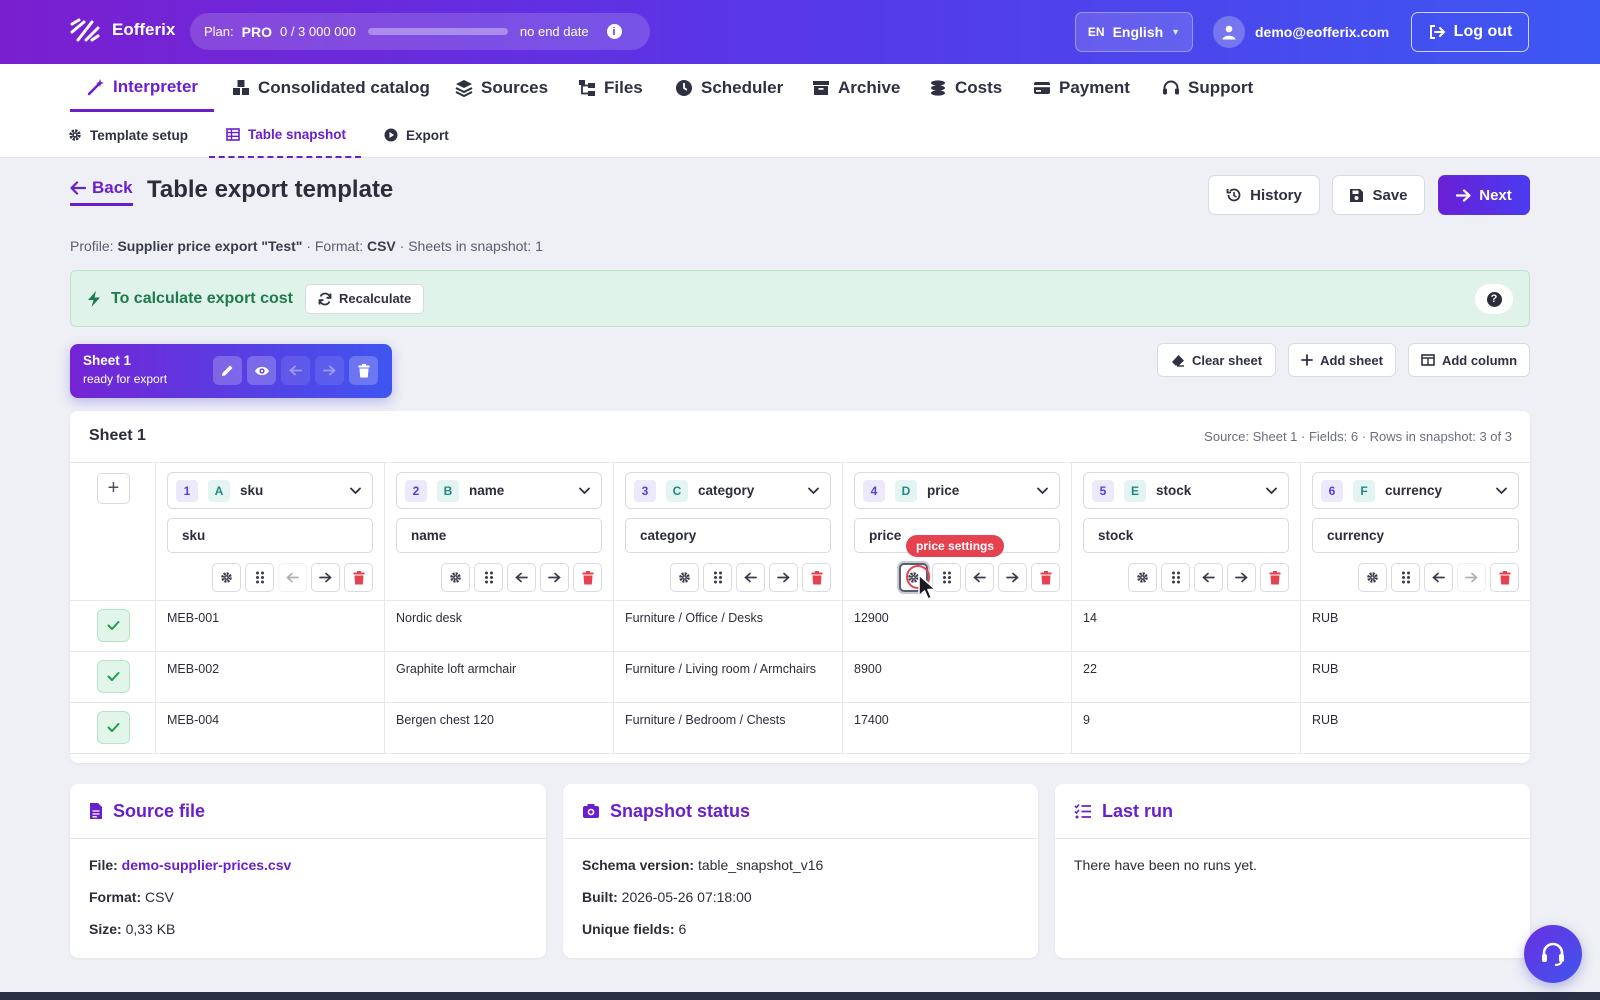  Describe the element at coordinates (1186, 490) in the screenshot. I see `column-field-select: 5 Estock` at that location.